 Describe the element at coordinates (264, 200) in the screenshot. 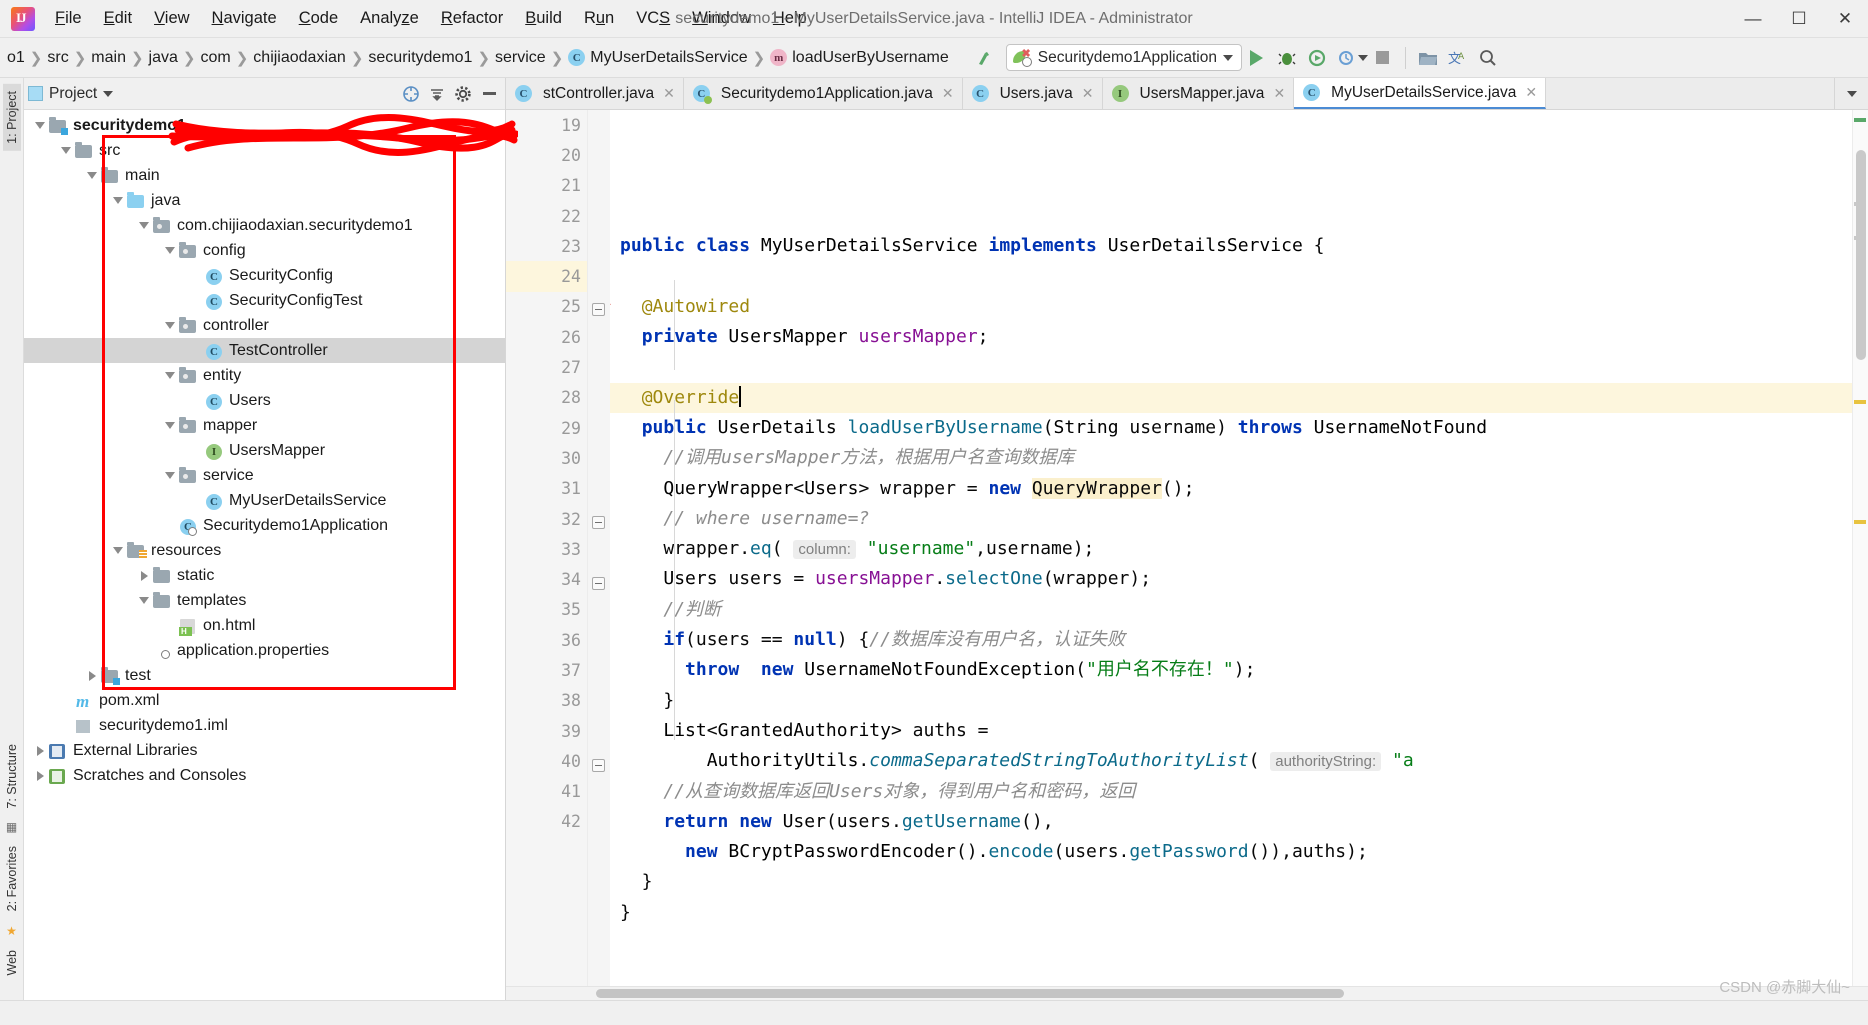

I see `tree-node-java: java` at that location.